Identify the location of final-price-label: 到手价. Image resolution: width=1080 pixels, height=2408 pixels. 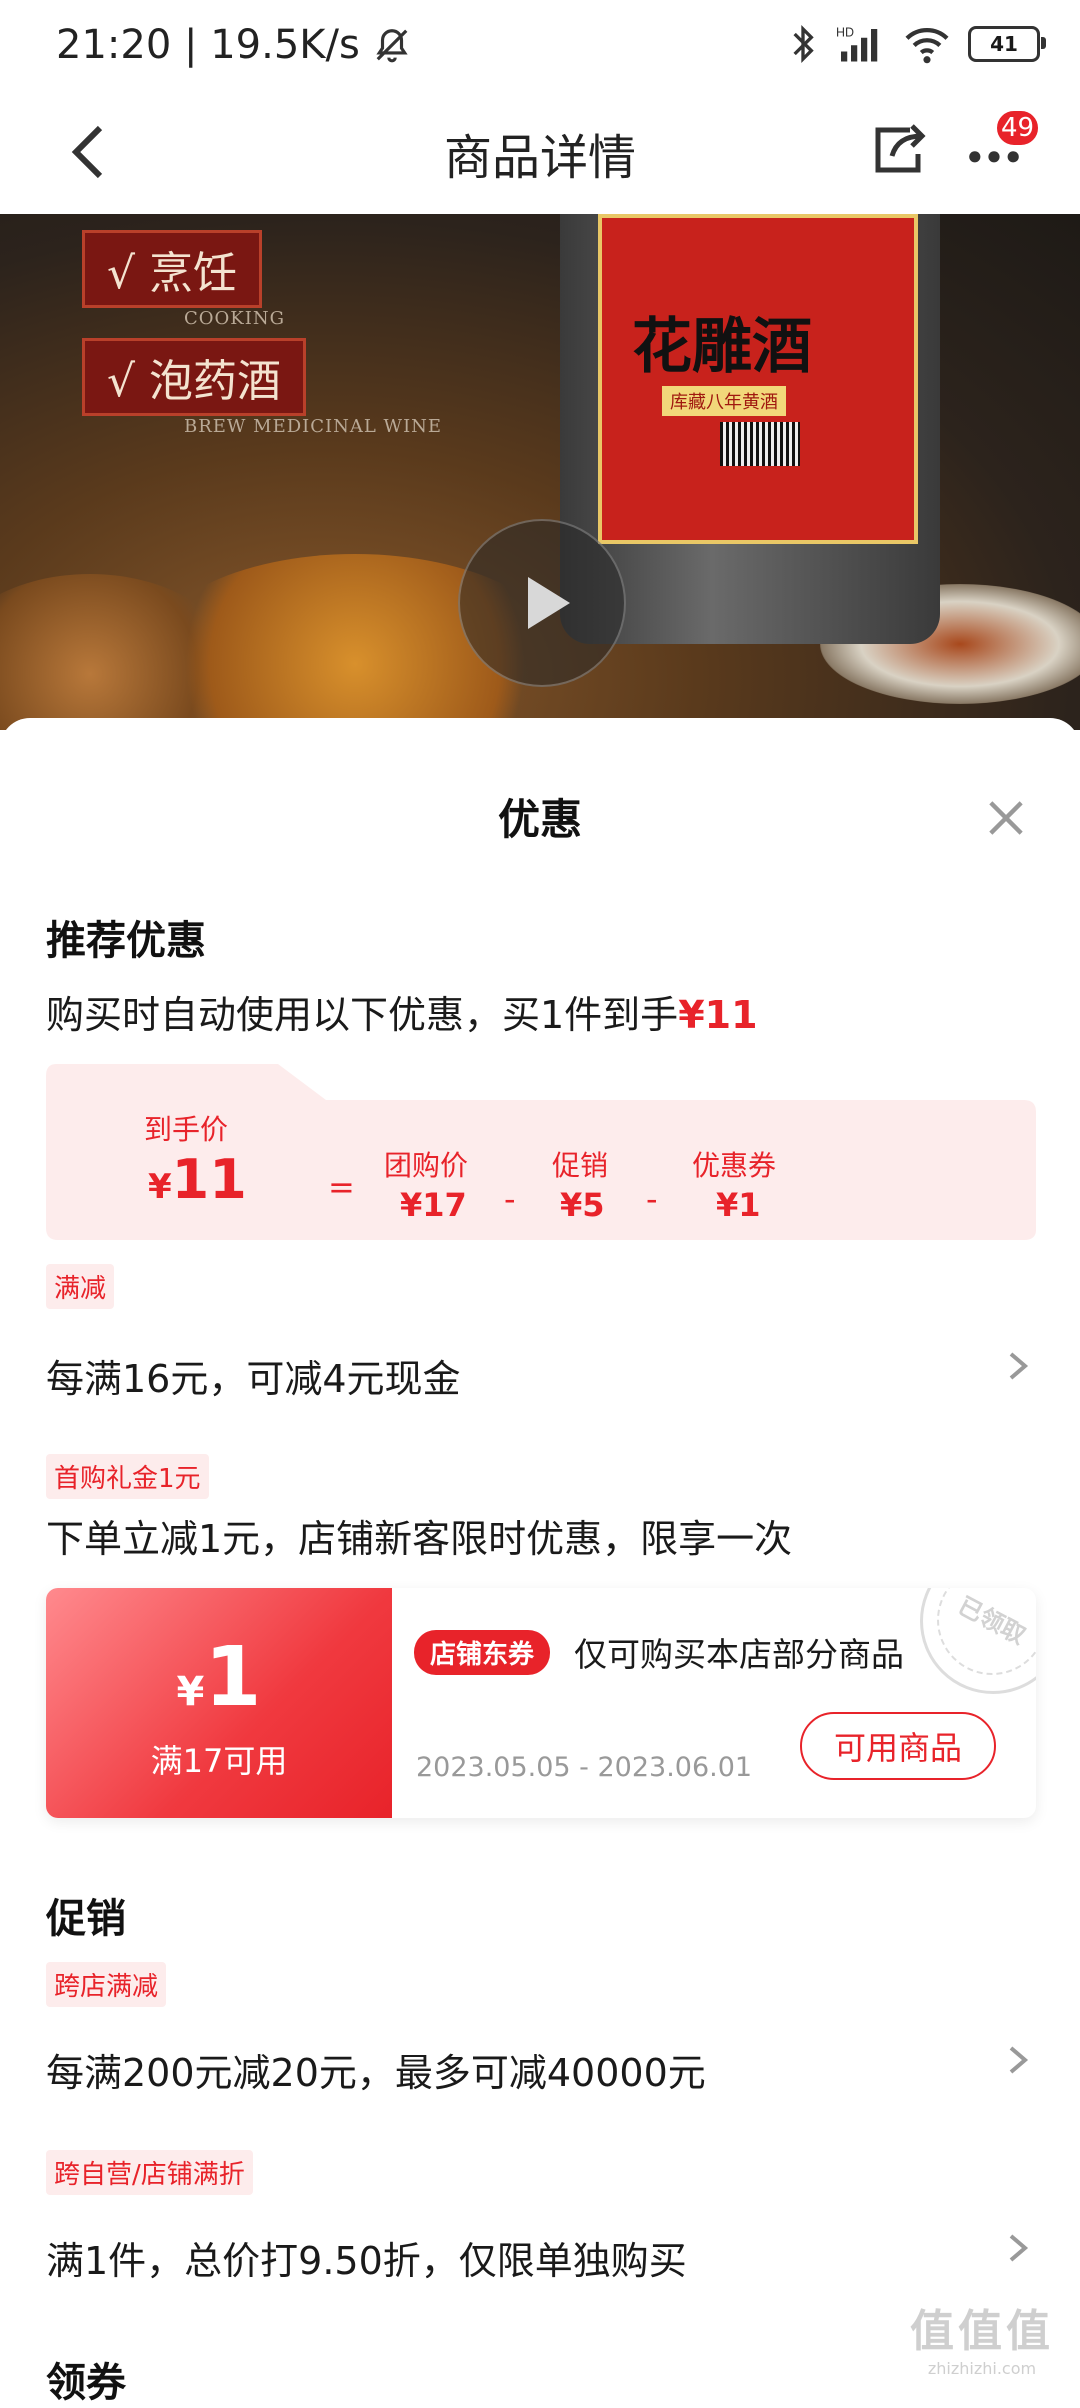
(186, 1129).